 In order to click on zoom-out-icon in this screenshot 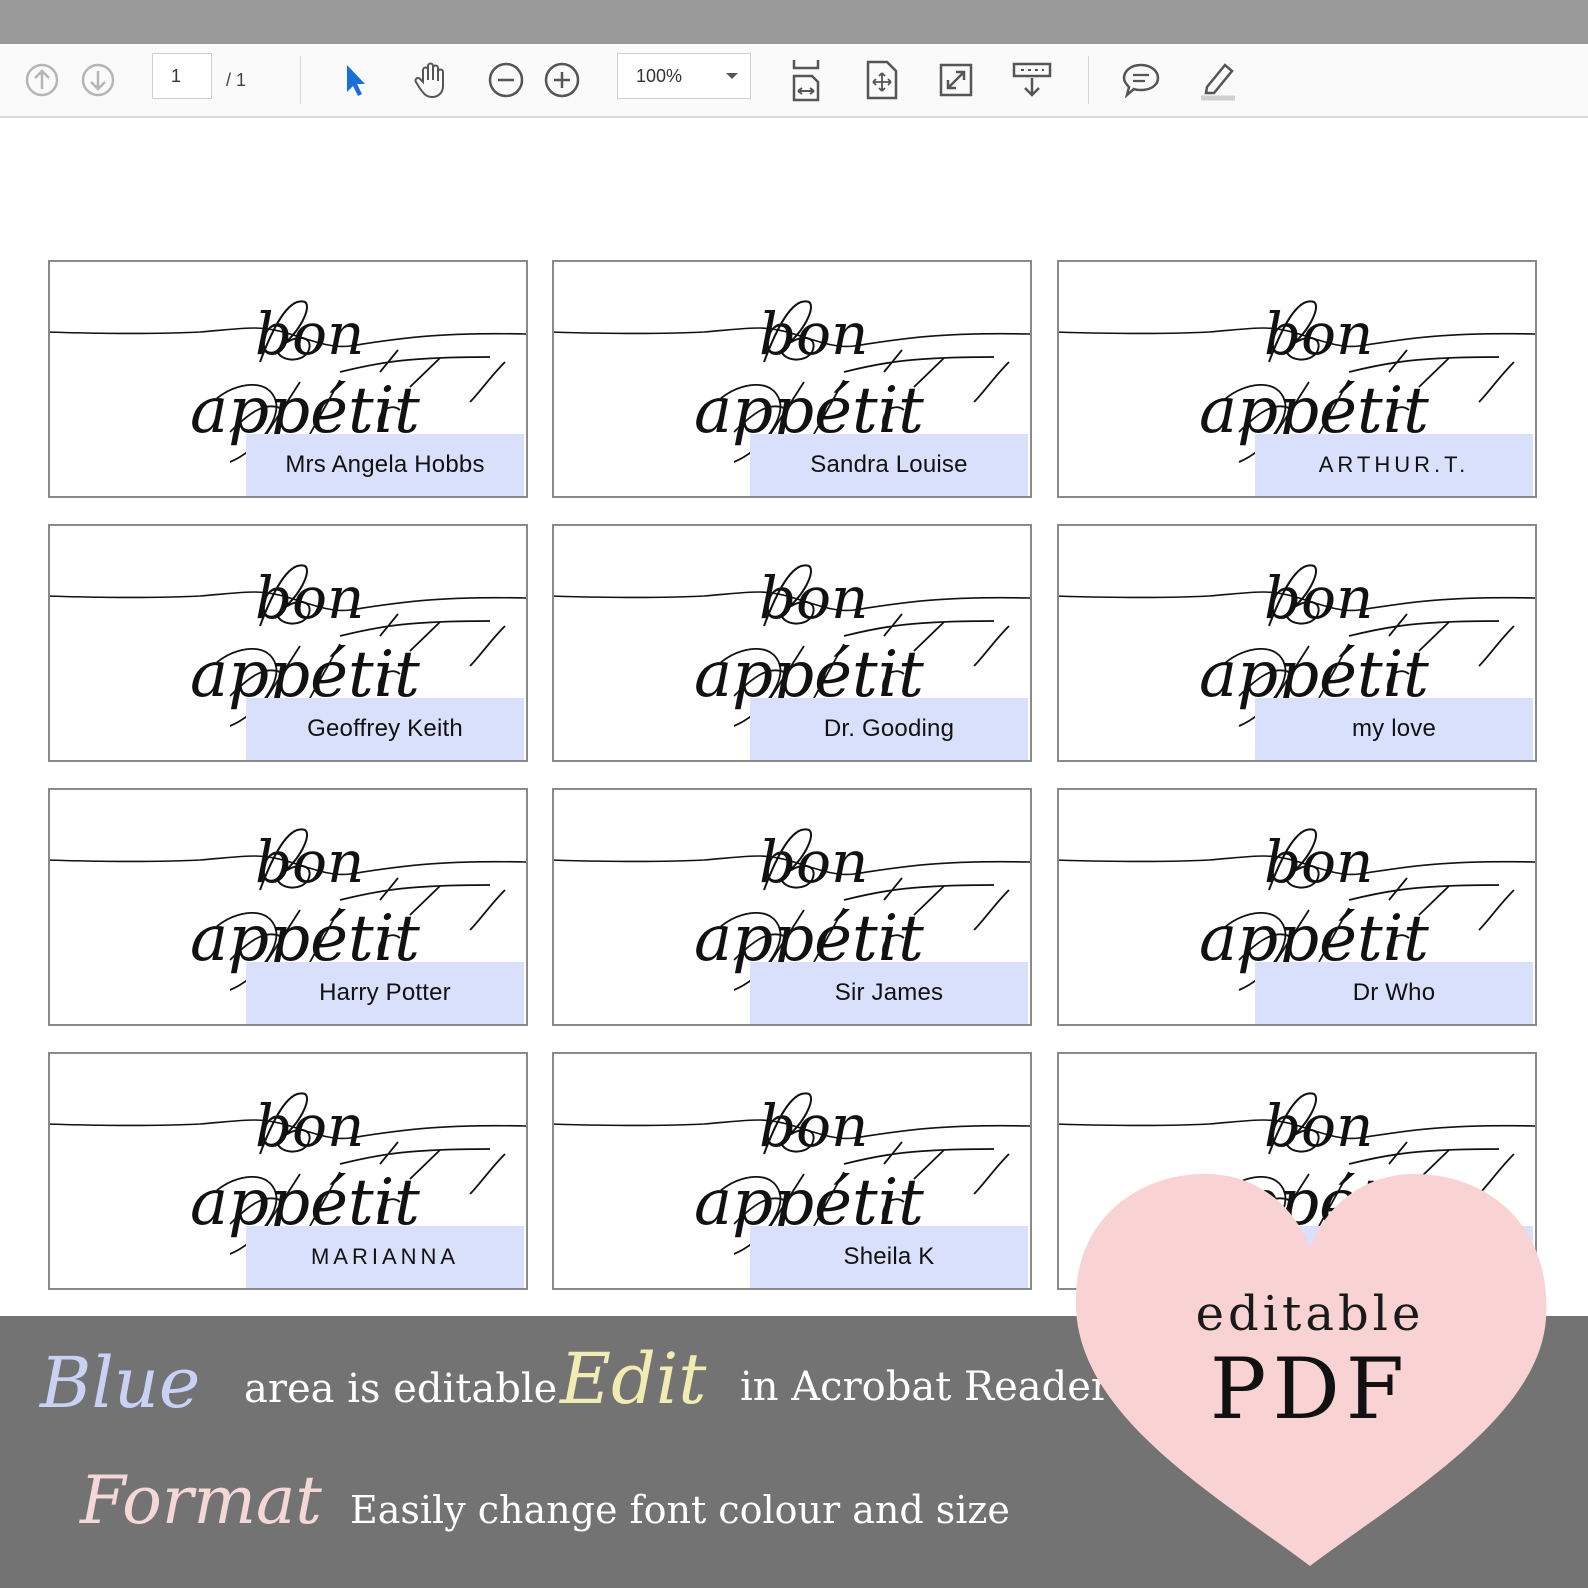, I will do `click(506, 80)`.